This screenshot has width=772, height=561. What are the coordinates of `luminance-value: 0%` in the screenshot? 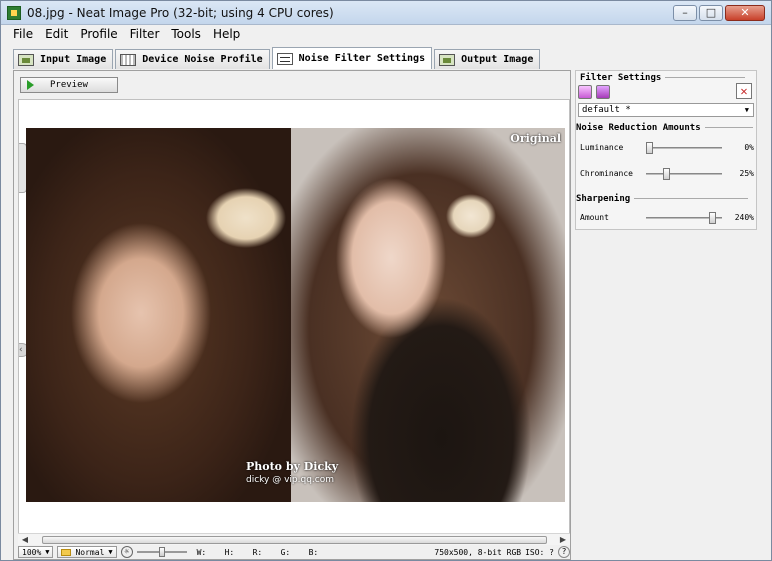 It's located at (749, 147).